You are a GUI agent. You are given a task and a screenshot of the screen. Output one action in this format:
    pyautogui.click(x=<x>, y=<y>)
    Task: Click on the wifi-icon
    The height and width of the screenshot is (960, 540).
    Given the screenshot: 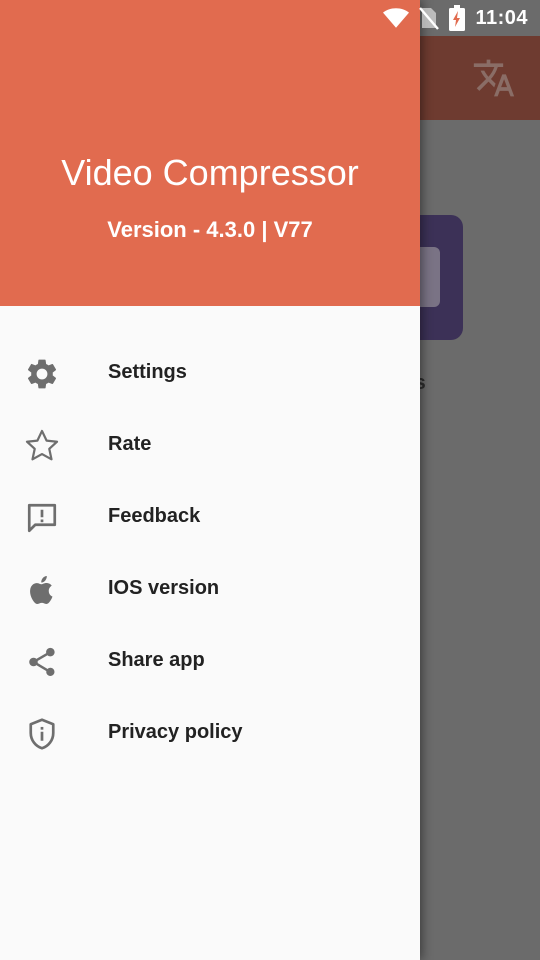 What is the action you would take?
    pyautogui.click(x=396, y=18)
    